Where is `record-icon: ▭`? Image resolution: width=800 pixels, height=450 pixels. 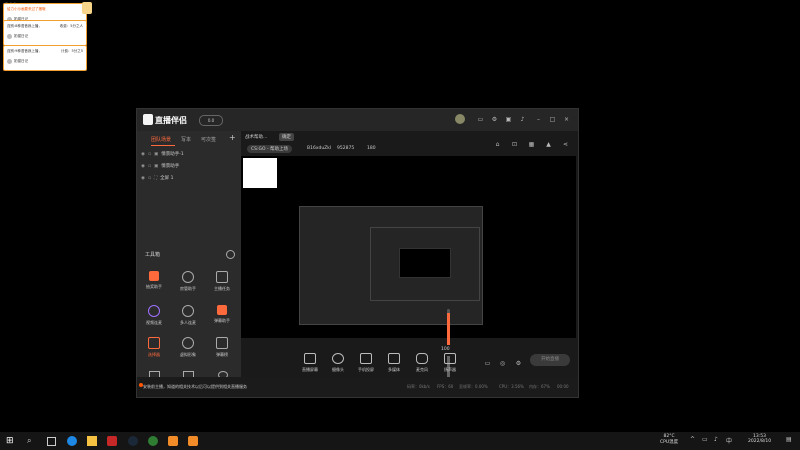
record-icon: ▭ is located at coordinates (487, 363).